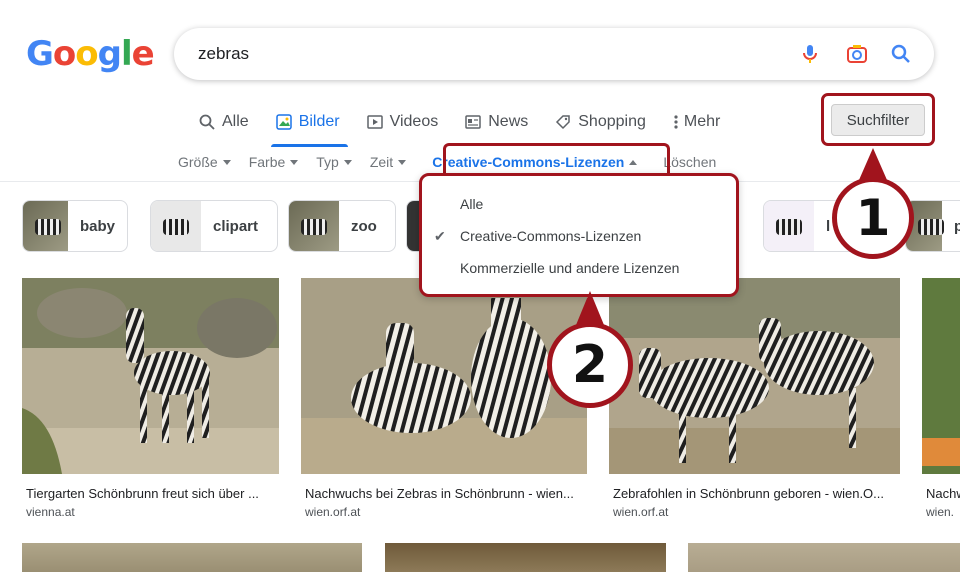 The width and height of the screenshot is (960, 572). Describe the element at coordinates (508, 121) in the screenshot. I see `tab-label: News` at that location.